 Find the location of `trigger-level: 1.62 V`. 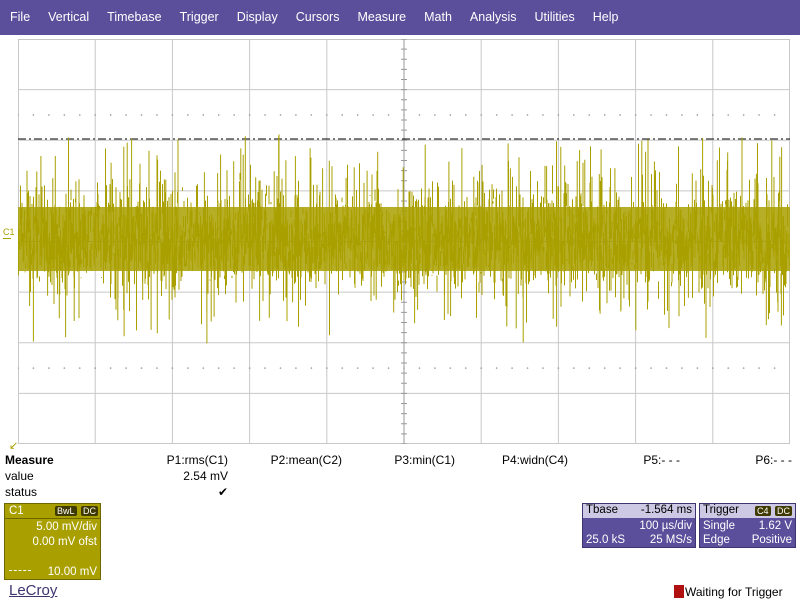

trigger-level: 1.62 V is located at coordinates (775, 526).